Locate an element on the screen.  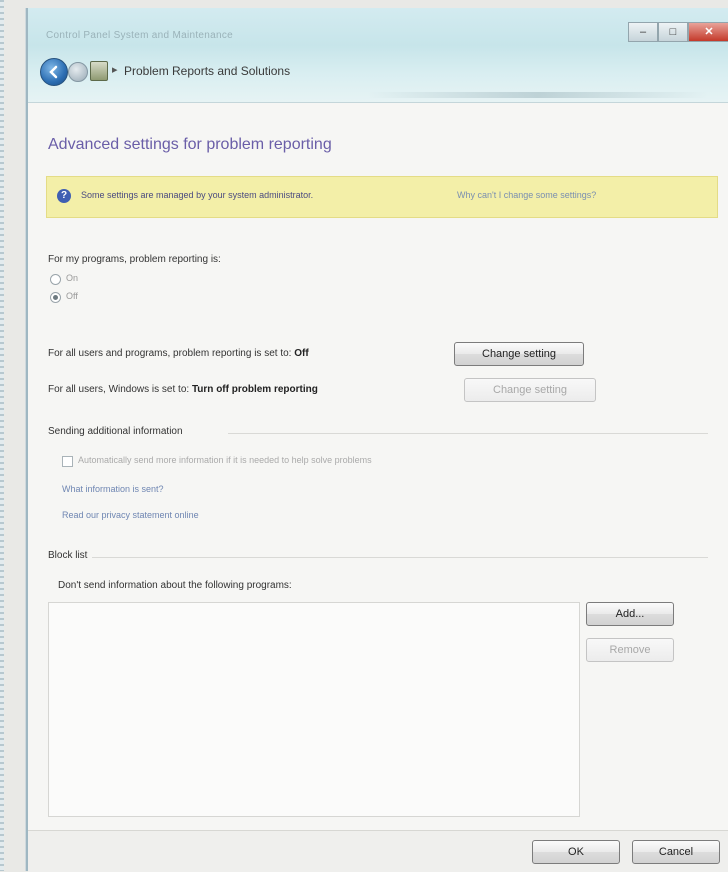
auto-send-checkbox is located at coordinates (67, 461).